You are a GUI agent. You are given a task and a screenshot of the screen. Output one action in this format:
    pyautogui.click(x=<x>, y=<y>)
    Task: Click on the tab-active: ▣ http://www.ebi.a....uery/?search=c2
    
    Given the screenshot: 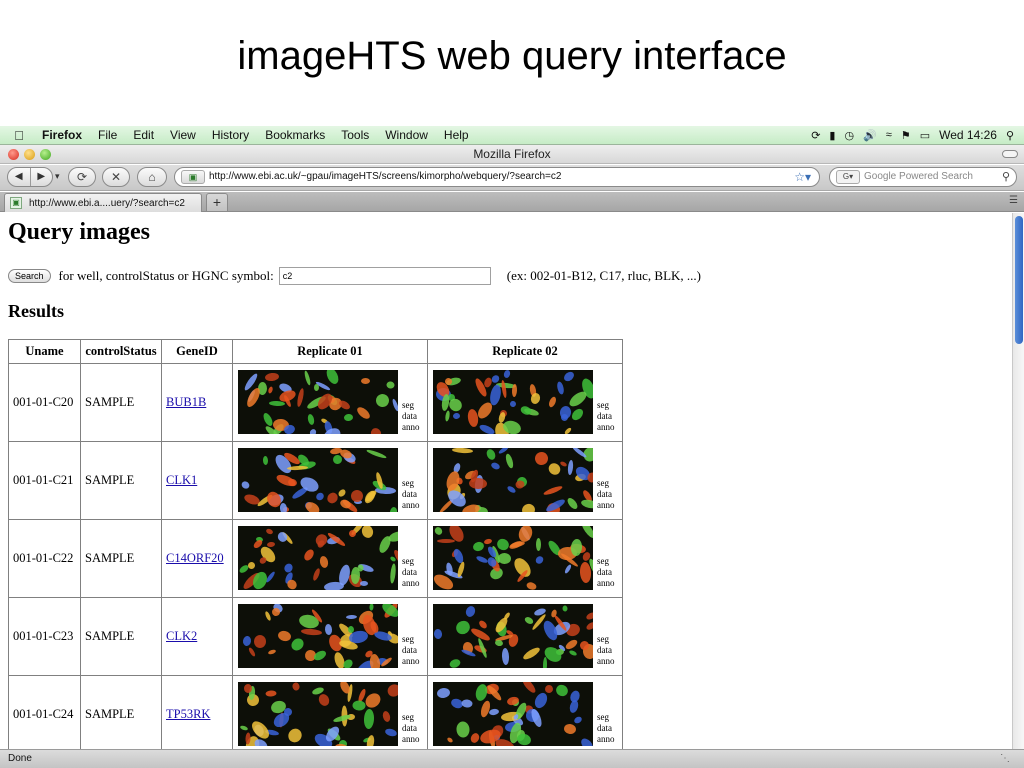 What is the action you would take?
    pyautogui.click(x=103, y=202)
    